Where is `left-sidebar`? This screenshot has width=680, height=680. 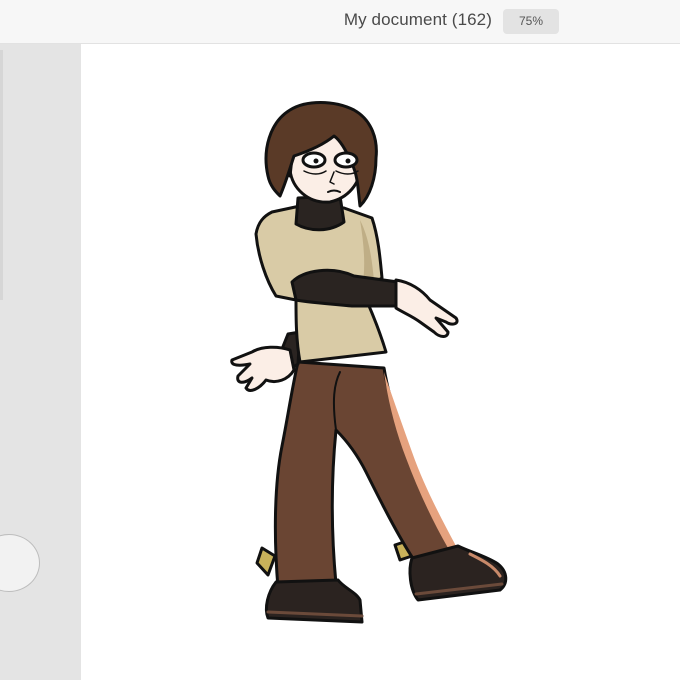
left-sidebar is located at coordinates (40, 362).